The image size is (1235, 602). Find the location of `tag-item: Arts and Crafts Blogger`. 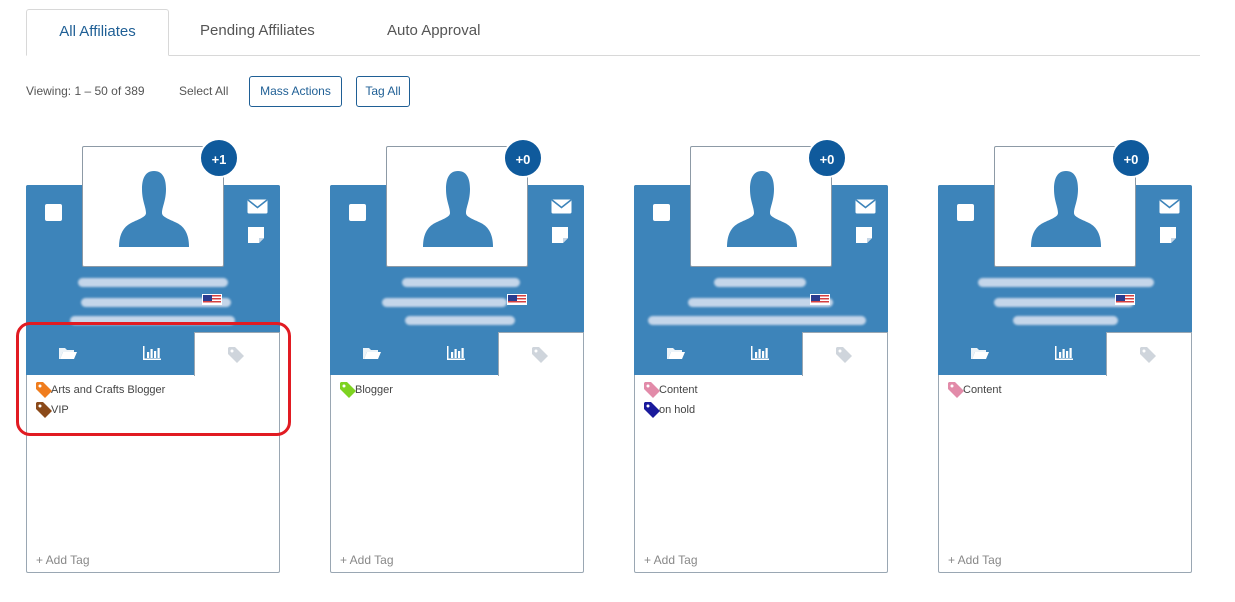

tag-item: Arts and Crafts Blogger is located at coordinates (153, 390).